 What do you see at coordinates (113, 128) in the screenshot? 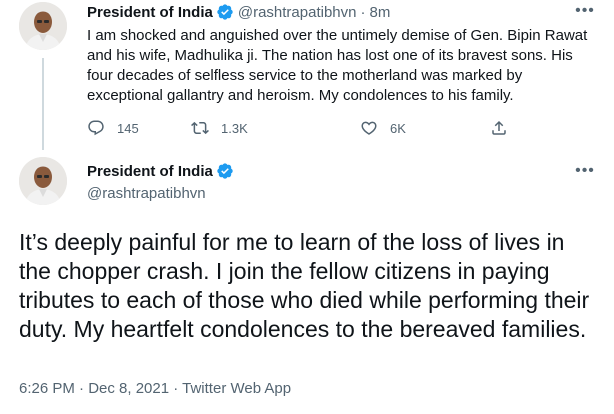
I see `reply-button: 145` at bounding box center [113, 128].